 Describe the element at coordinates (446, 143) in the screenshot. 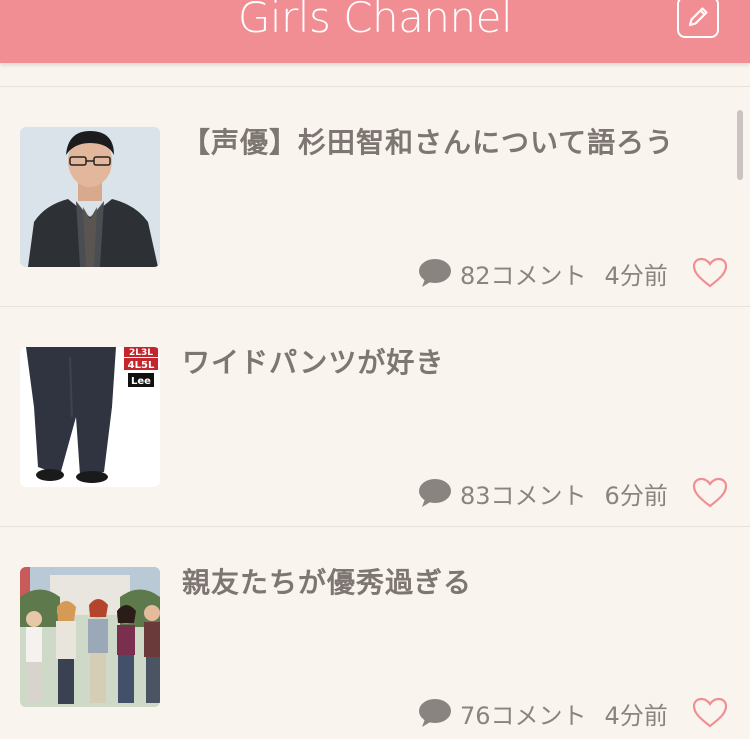

I see `topic-title: 【声優】杉田智和さんについて語ろう` at that location.